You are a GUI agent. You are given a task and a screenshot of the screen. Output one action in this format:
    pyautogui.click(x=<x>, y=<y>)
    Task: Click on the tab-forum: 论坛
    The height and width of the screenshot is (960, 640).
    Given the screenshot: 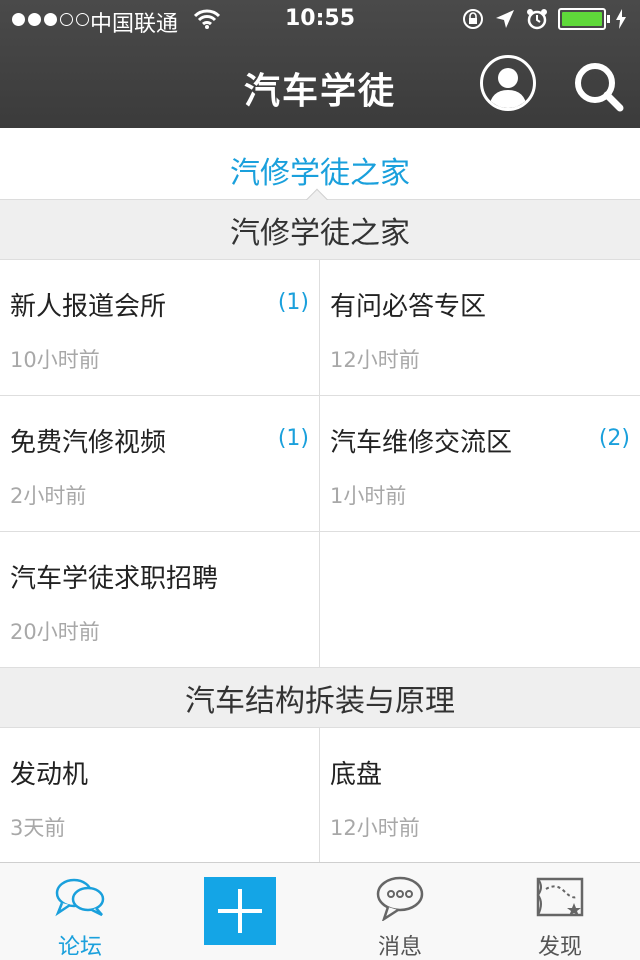 What is the action you would take?
    pyautogui.click(x=80, y=911)
    